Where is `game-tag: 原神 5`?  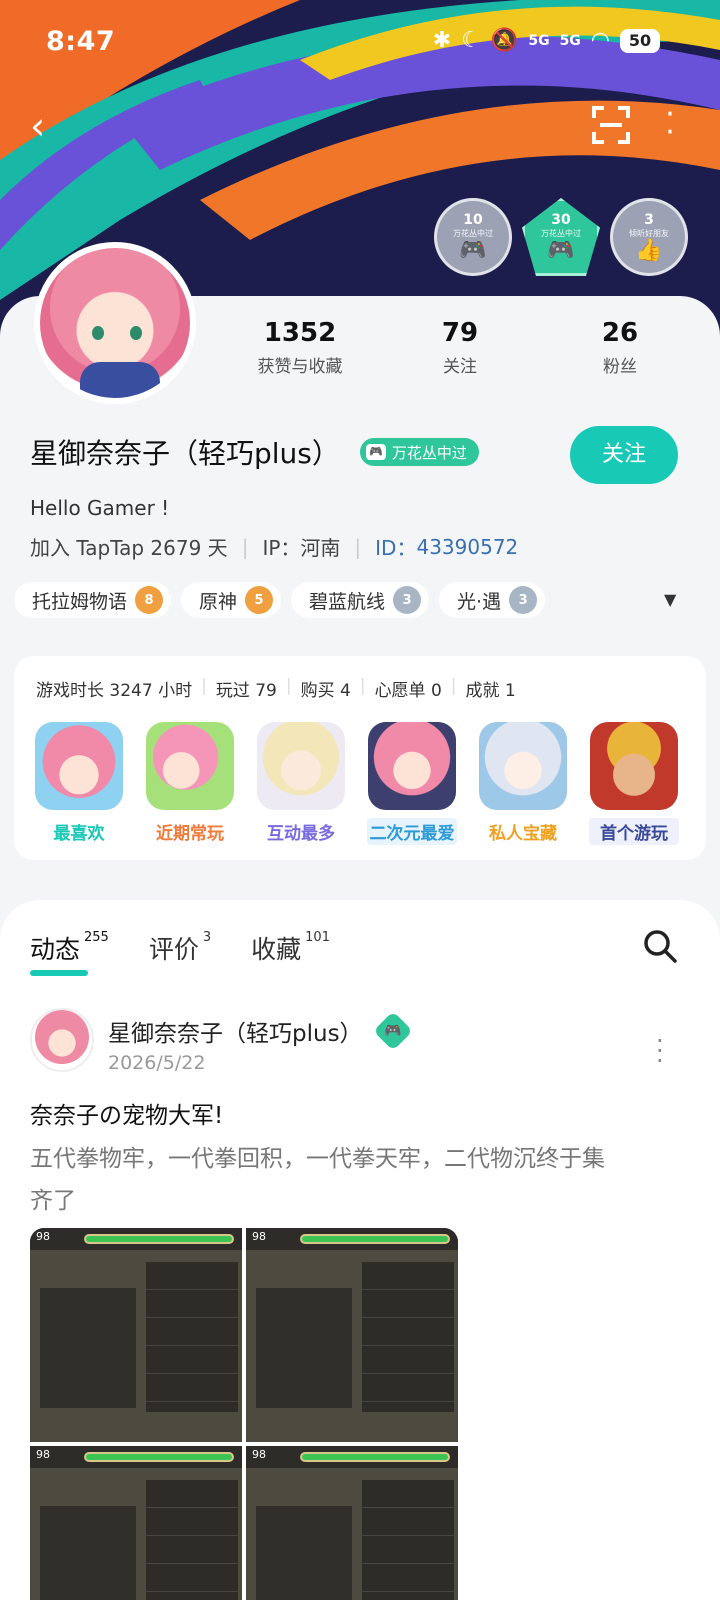
game-tag: 原神 5 is located at coordinates (231, 600).